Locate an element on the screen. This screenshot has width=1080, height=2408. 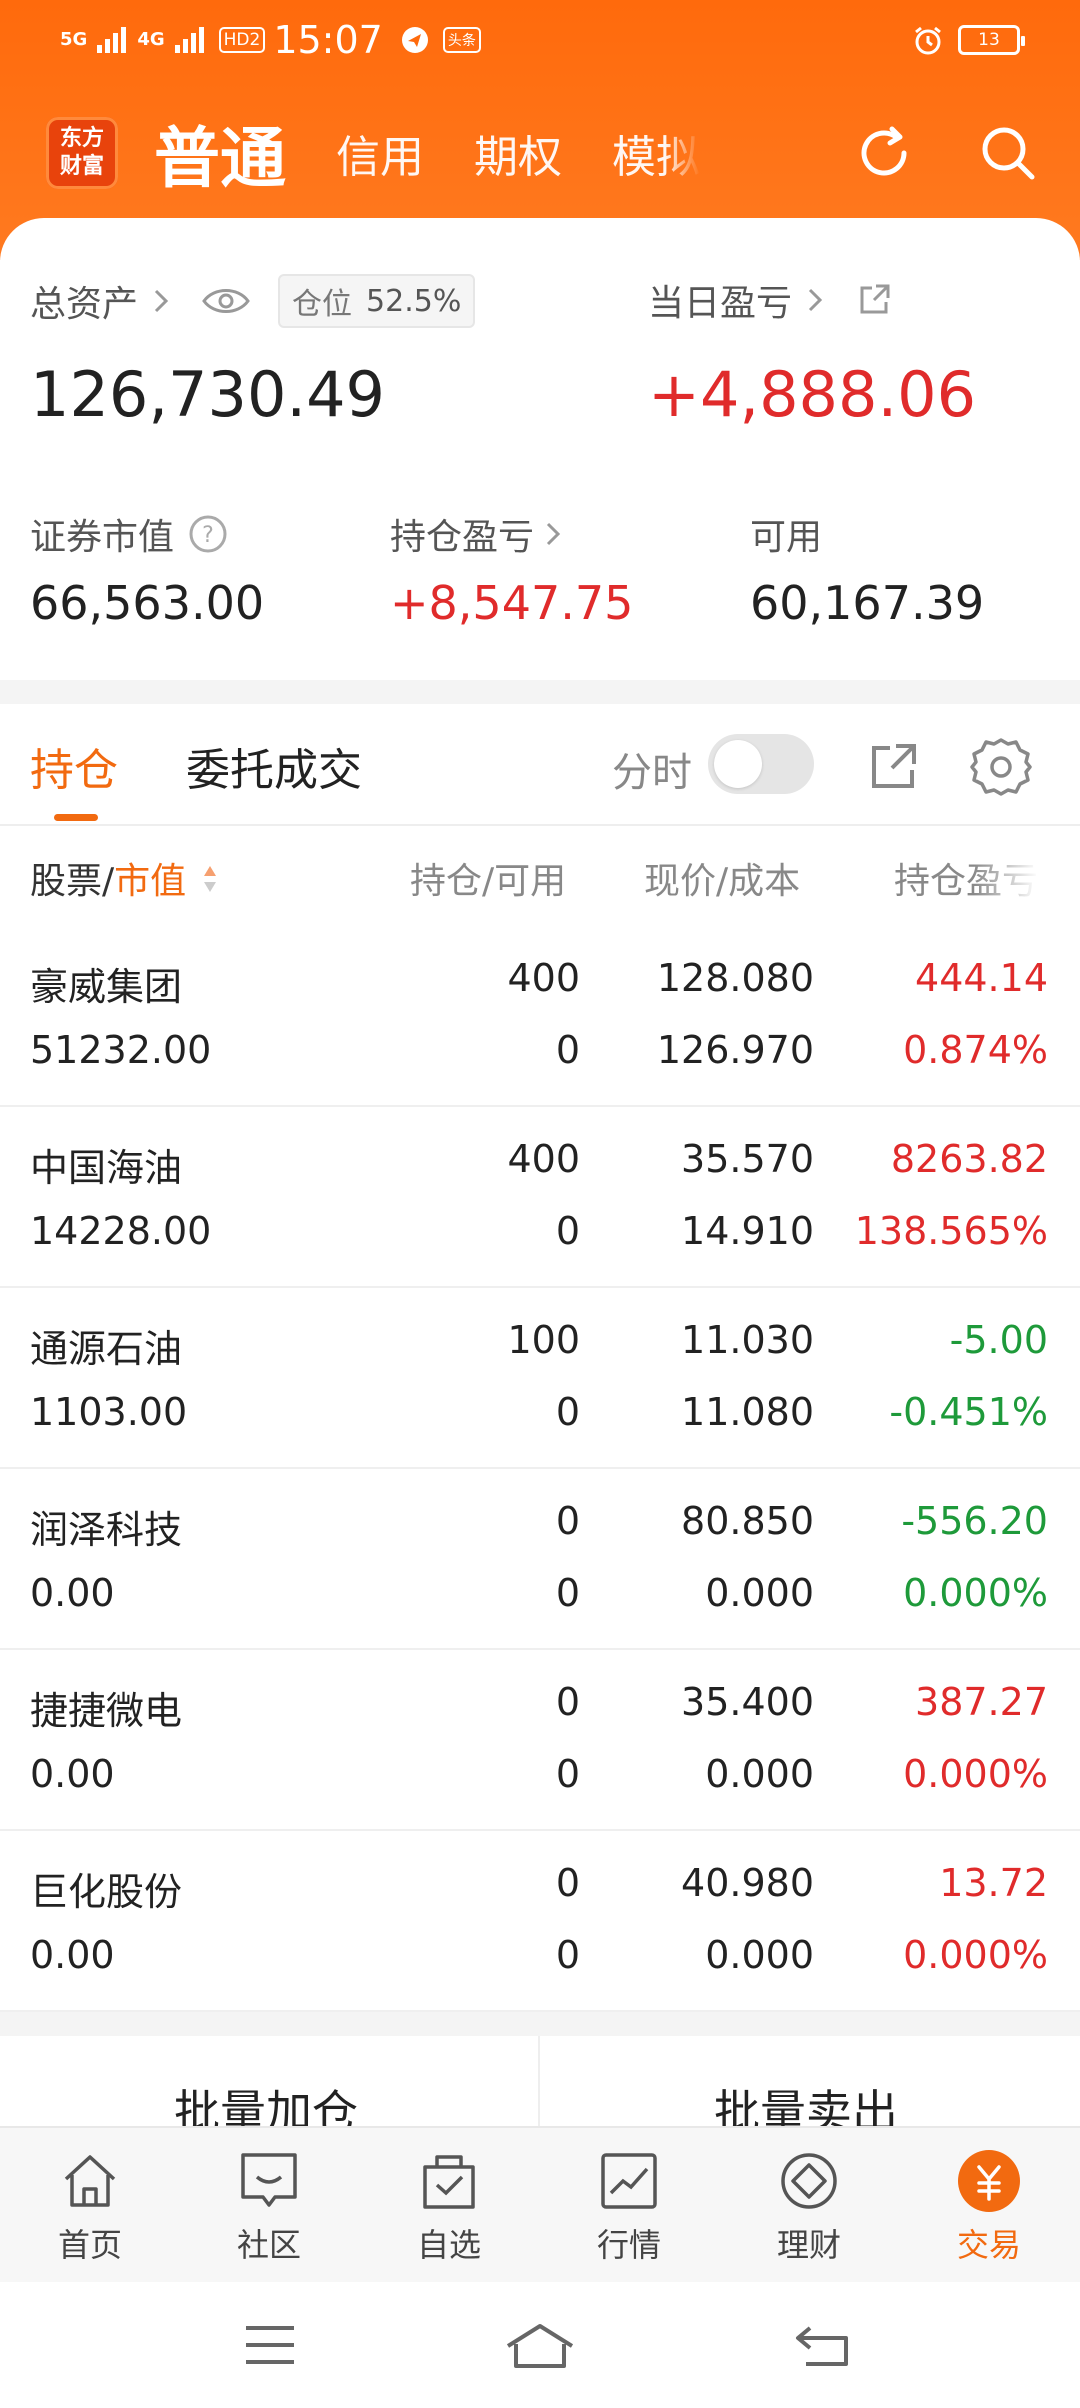
actions-divider is located at coordinates (539, 2081).